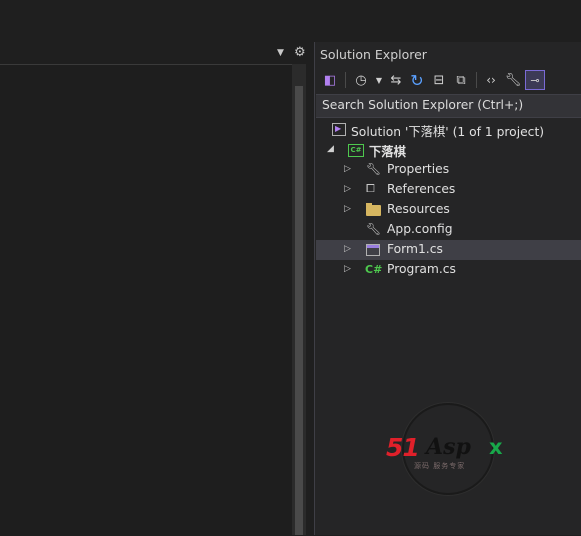 The image size is (581, 536). What do you see at coordinates (330, 149) in the screenshot?
I see `expanded-arrow-icon: ◢` at bounding box center [330, 149].